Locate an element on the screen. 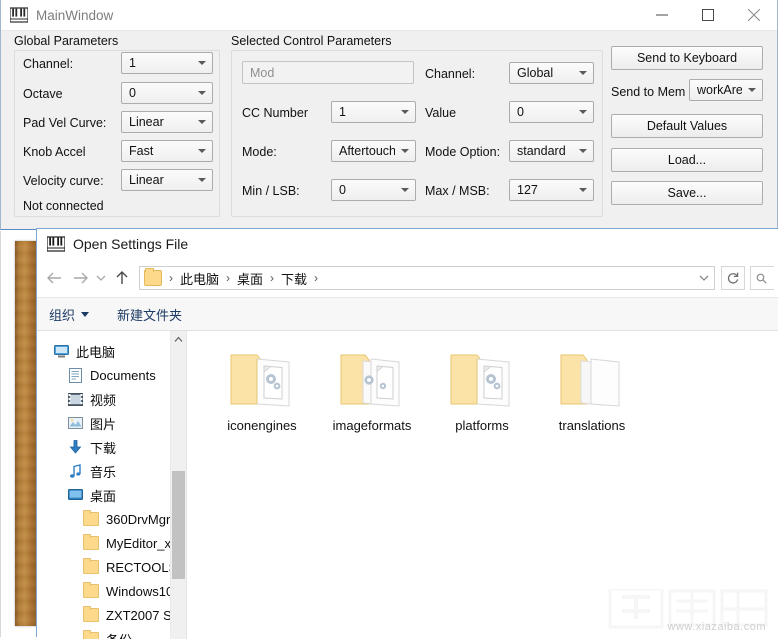  up-button is located at coordinates (122, 278).